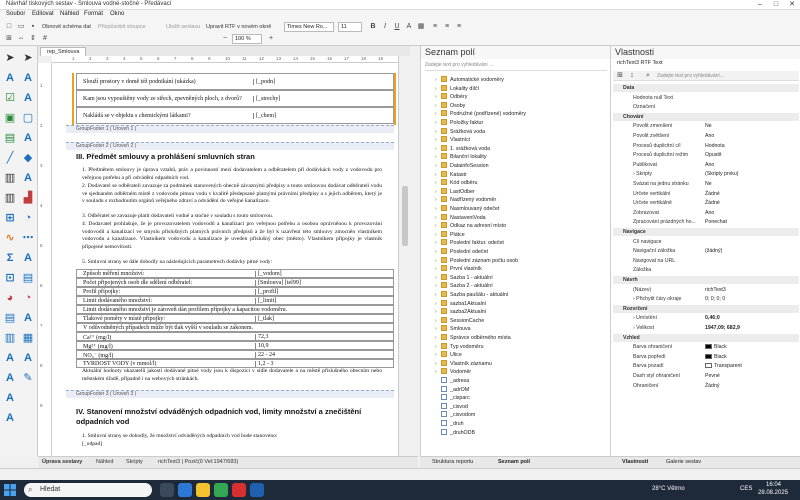  I want to click on property-value: Transparent, so click(728, 366).